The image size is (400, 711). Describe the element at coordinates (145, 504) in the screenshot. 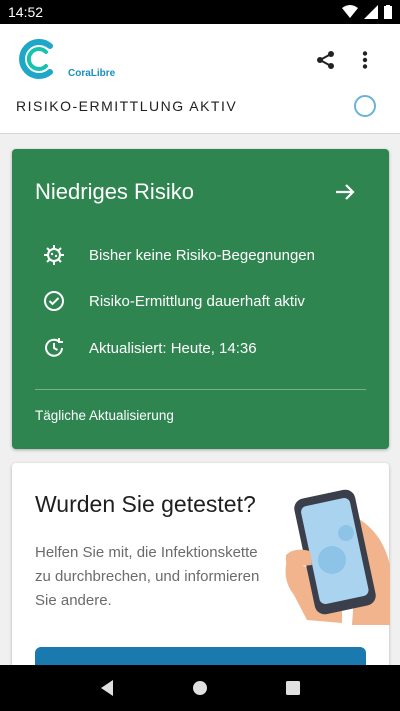

I see `test-card-title: Wurden Sie getestet?` at that location.